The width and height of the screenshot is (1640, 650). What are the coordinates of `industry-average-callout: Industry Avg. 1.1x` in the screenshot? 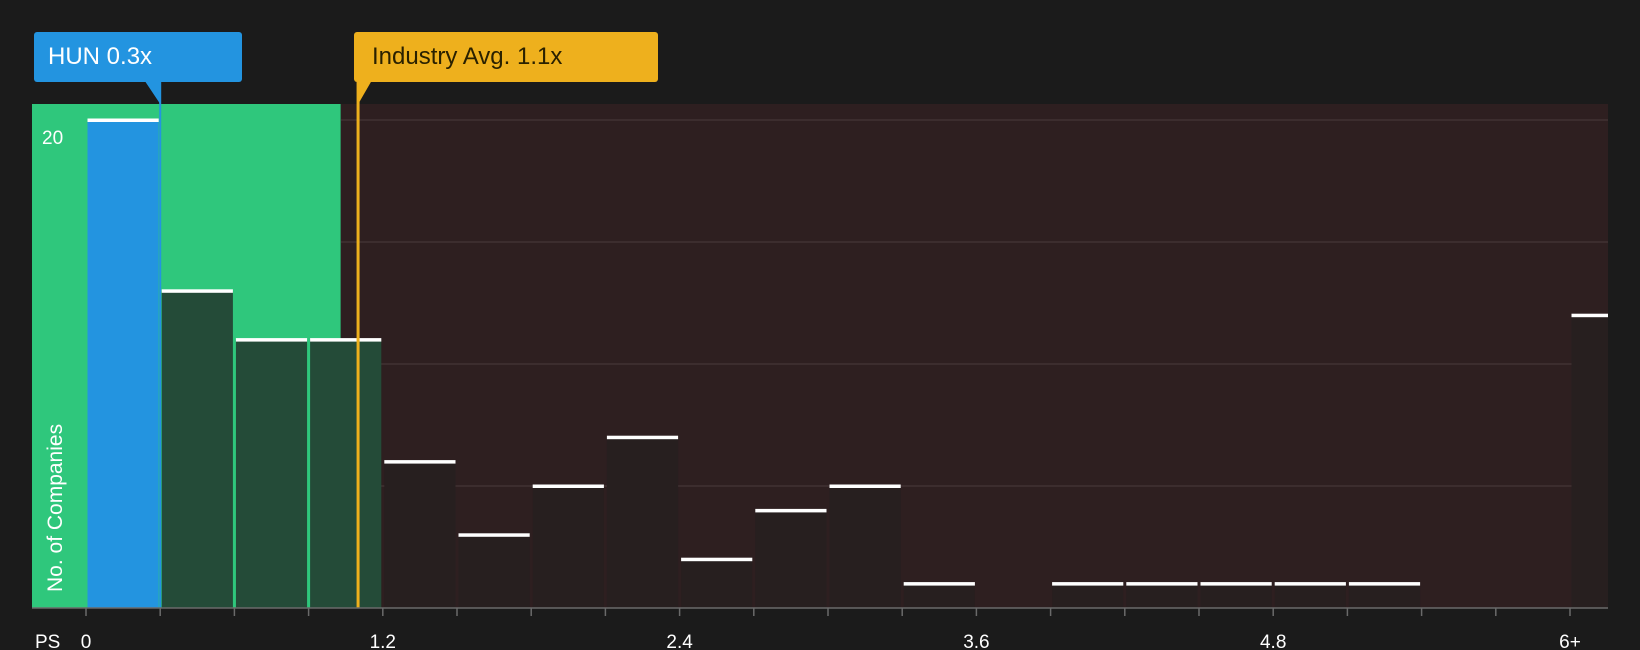 It's located at (506, 57).